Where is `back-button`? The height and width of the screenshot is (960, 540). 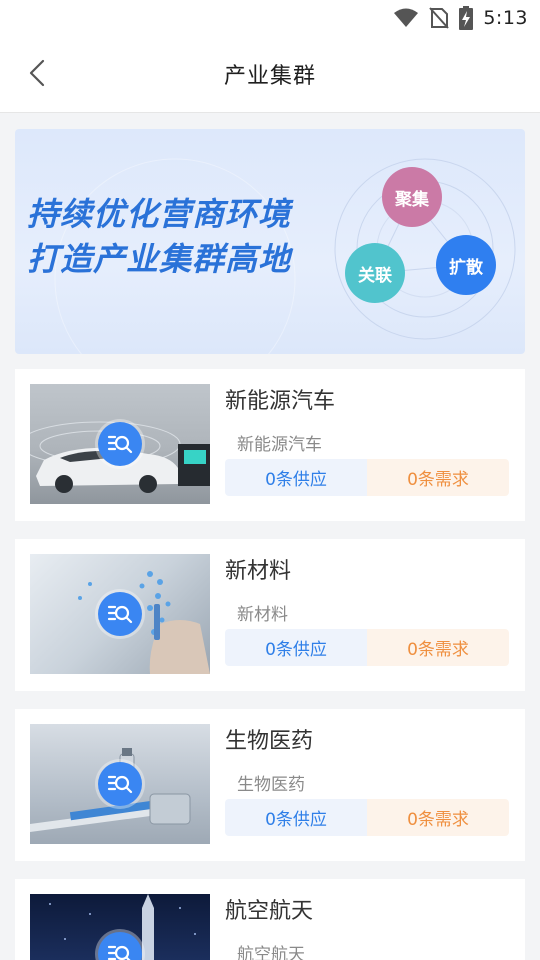 back-button is located at coordinates (37, 75).